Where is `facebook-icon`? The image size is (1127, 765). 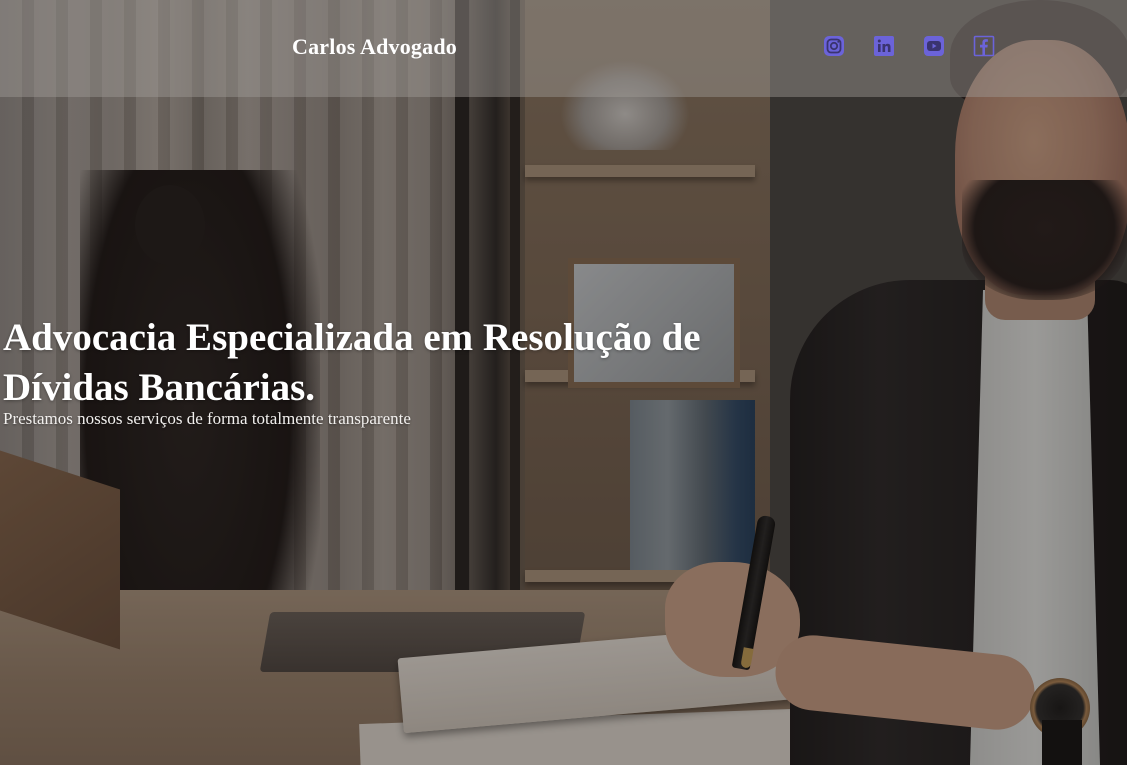 facebook-icon is located at coordinates (984, 46).